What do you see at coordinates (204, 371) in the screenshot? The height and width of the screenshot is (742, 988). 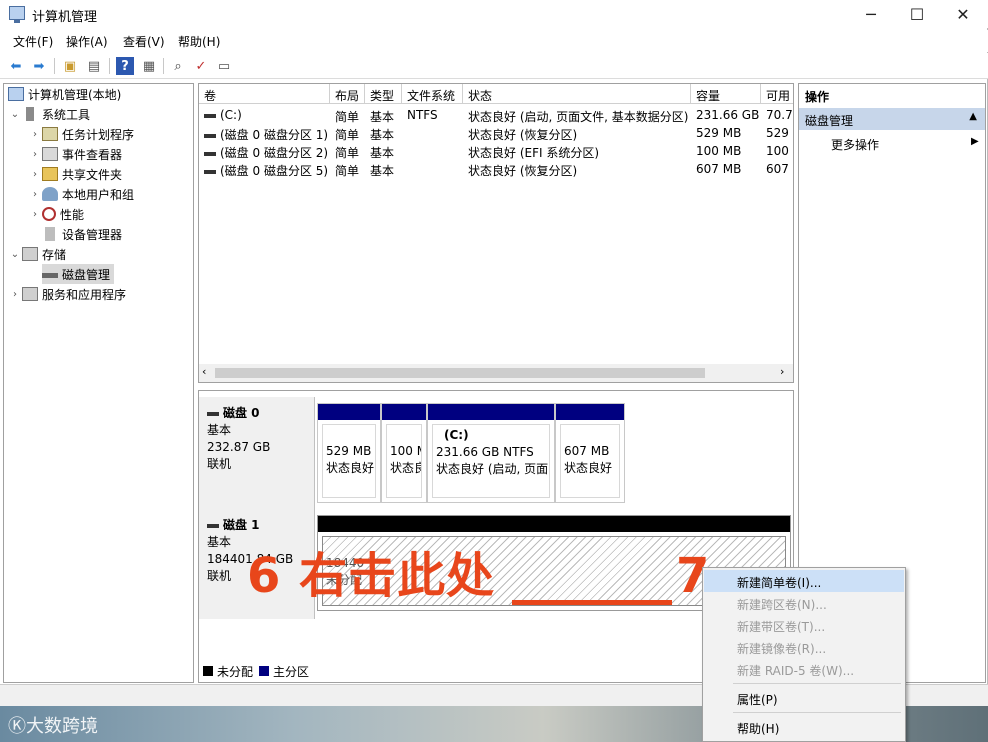 I see `scroll-left-icon: ‹` at bounding box center [204, 371].